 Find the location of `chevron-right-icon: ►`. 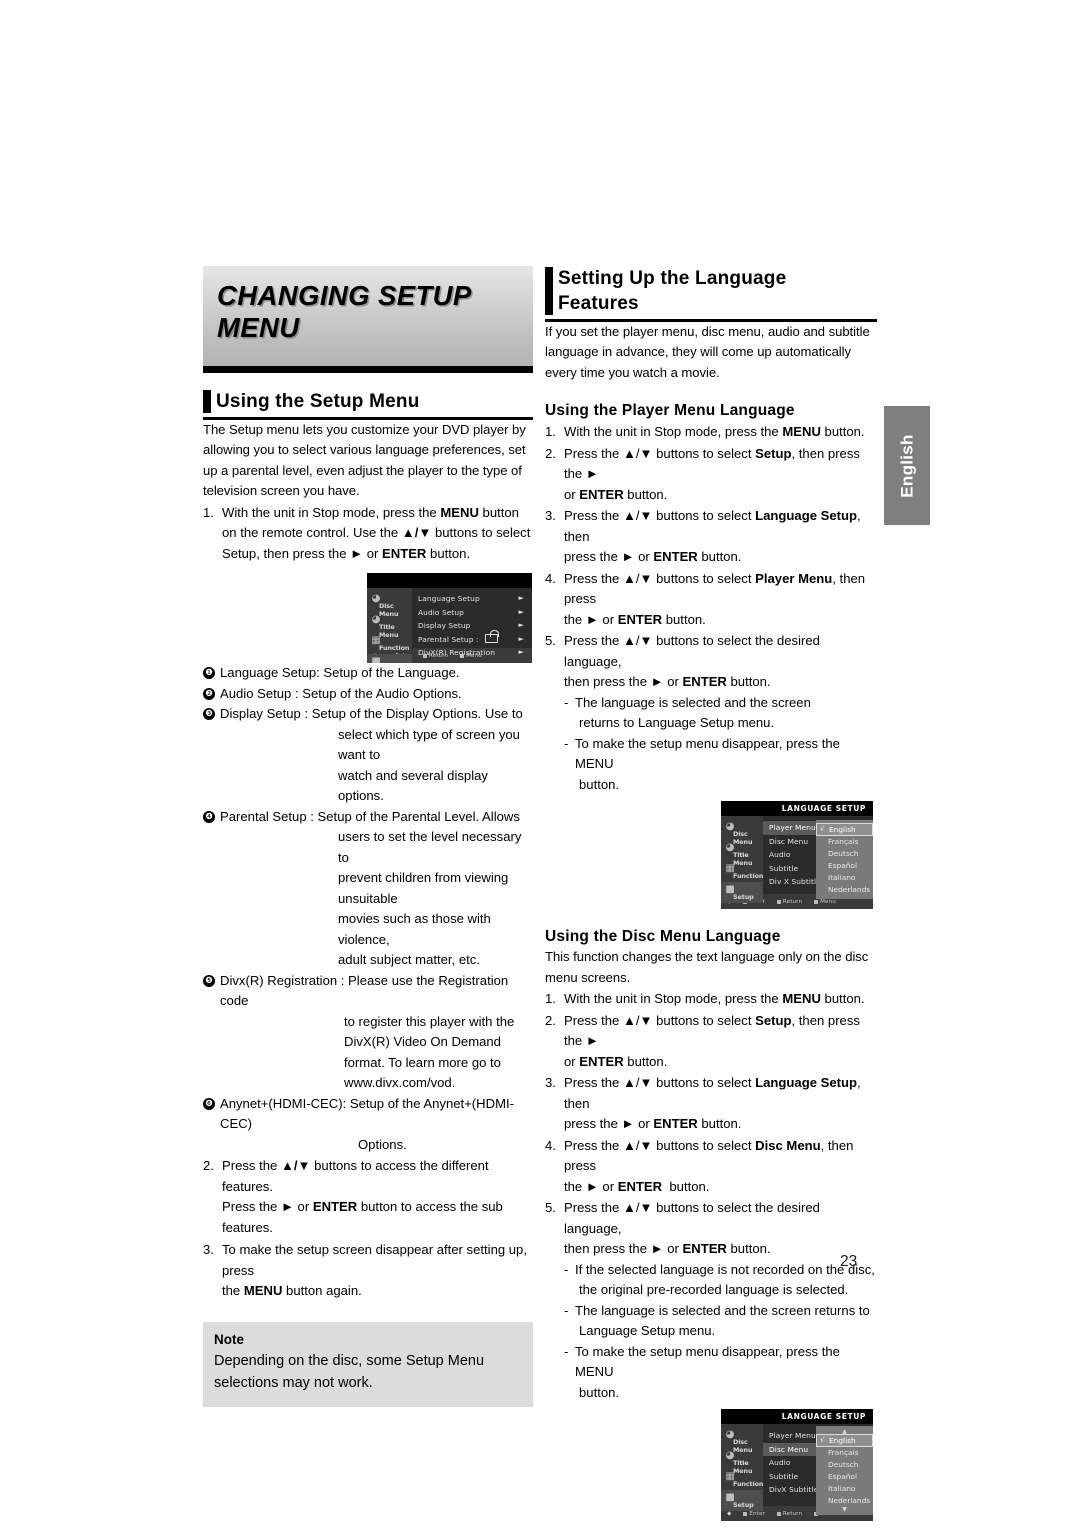

chevron-right-icon: ► is located at coordinates (521, 611).